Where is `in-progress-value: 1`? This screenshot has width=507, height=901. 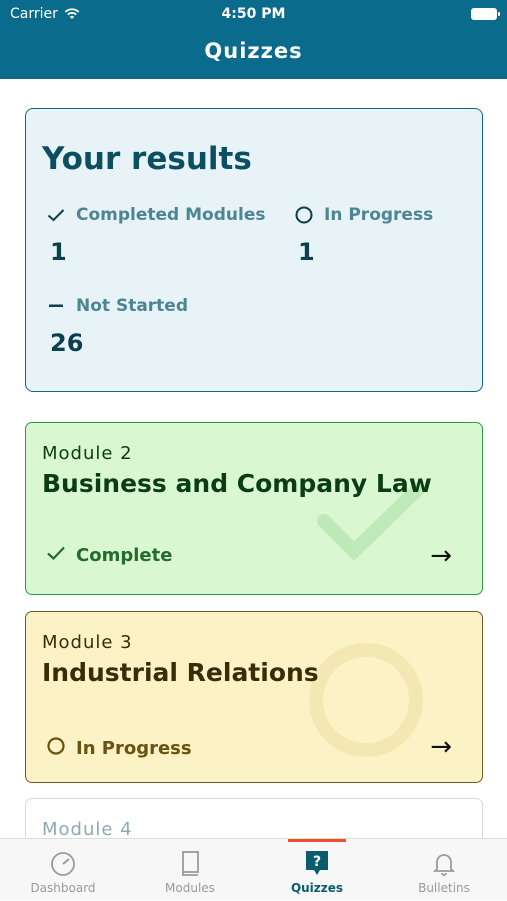 in-progress-value: 1 is located at coordinates (306, 252).